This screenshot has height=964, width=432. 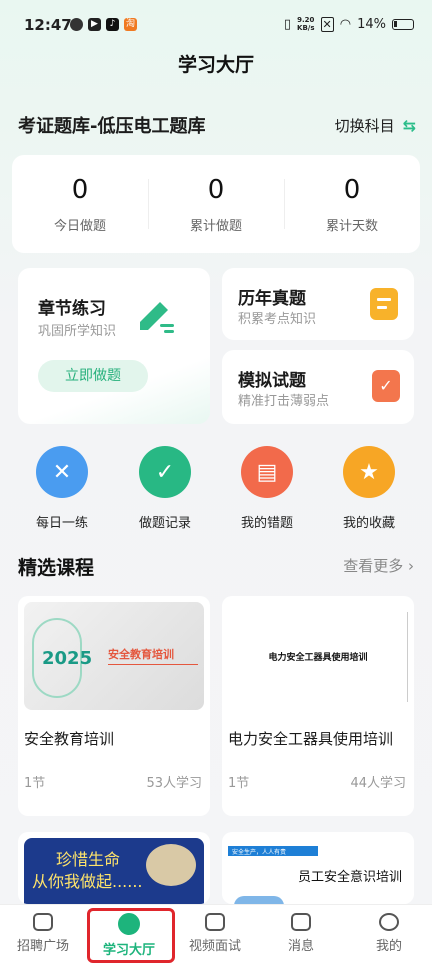 What do you see at coordinates (272, 299) in the screenshot?
I see `history-title: 历年真题` at bounding box center [272, 299].